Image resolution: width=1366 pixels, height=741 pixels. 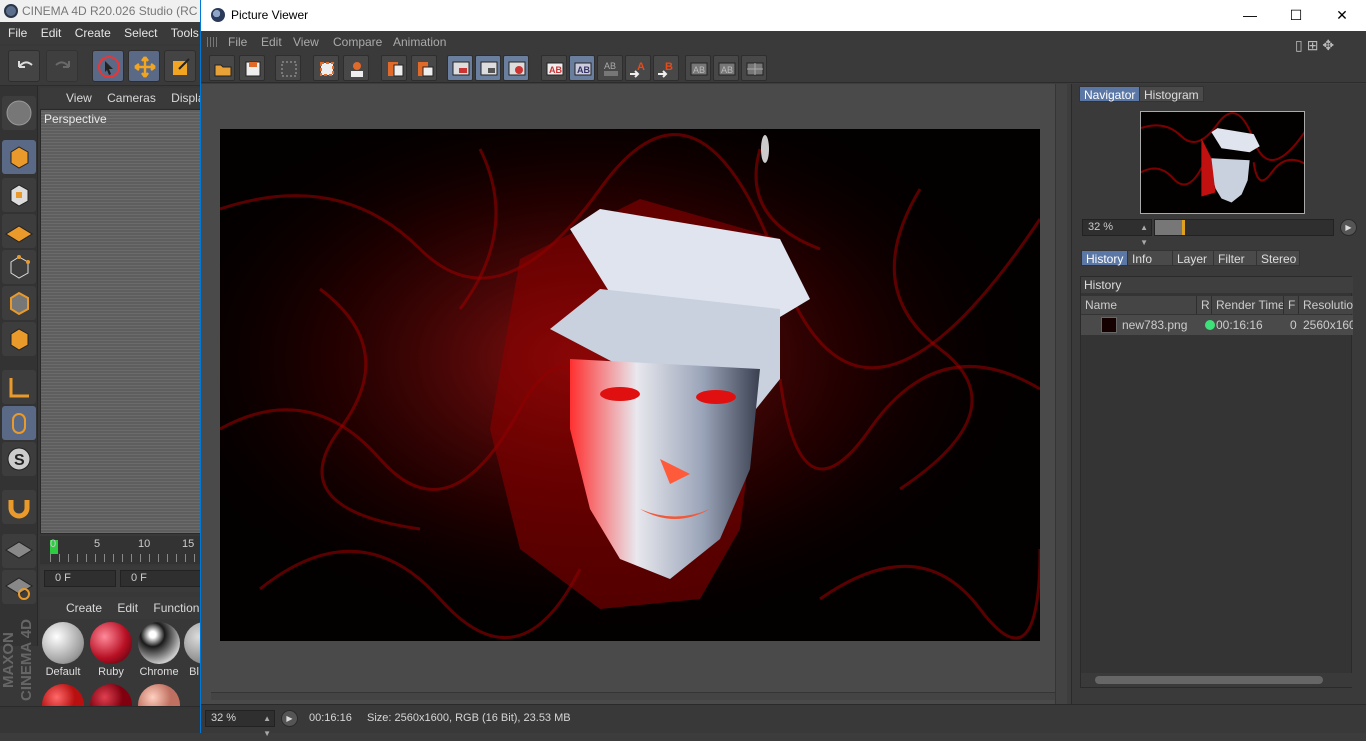 I want to click on viewport-menu-view: View, so click(x=79, y=98).